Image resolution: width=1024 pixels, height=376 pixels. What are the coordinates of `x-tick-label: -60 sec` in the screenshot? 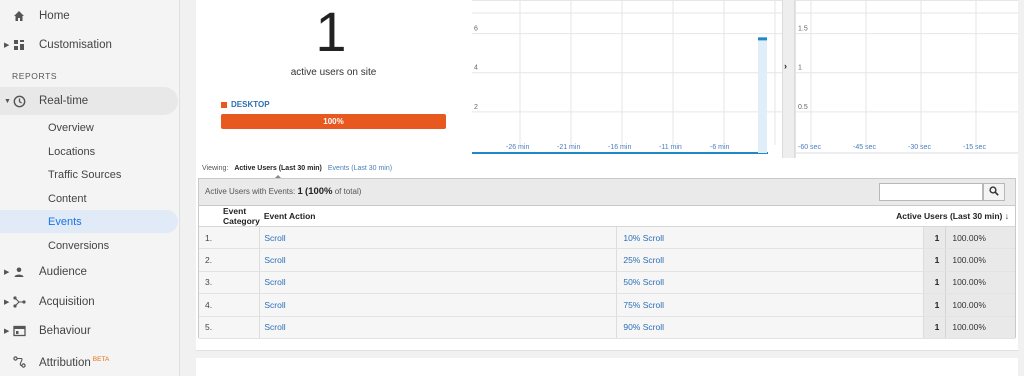 It's located at (809, 147).